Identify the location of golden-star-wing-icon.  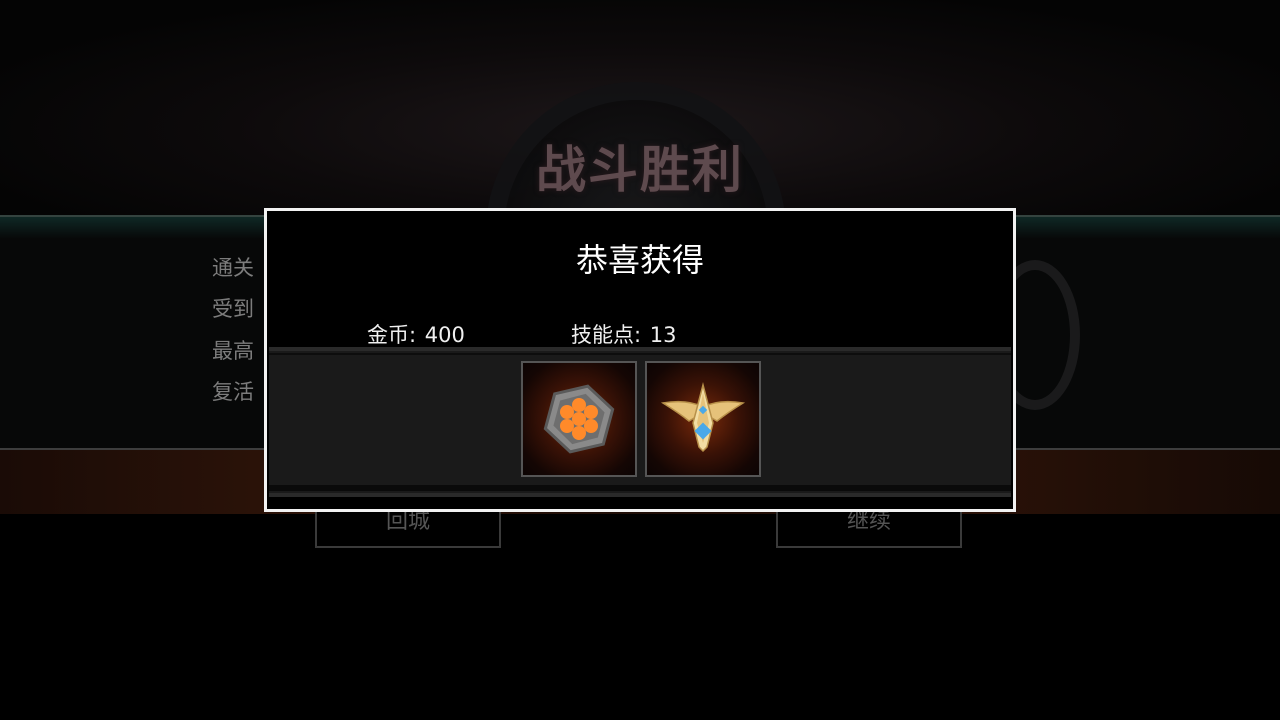
(703, 417).